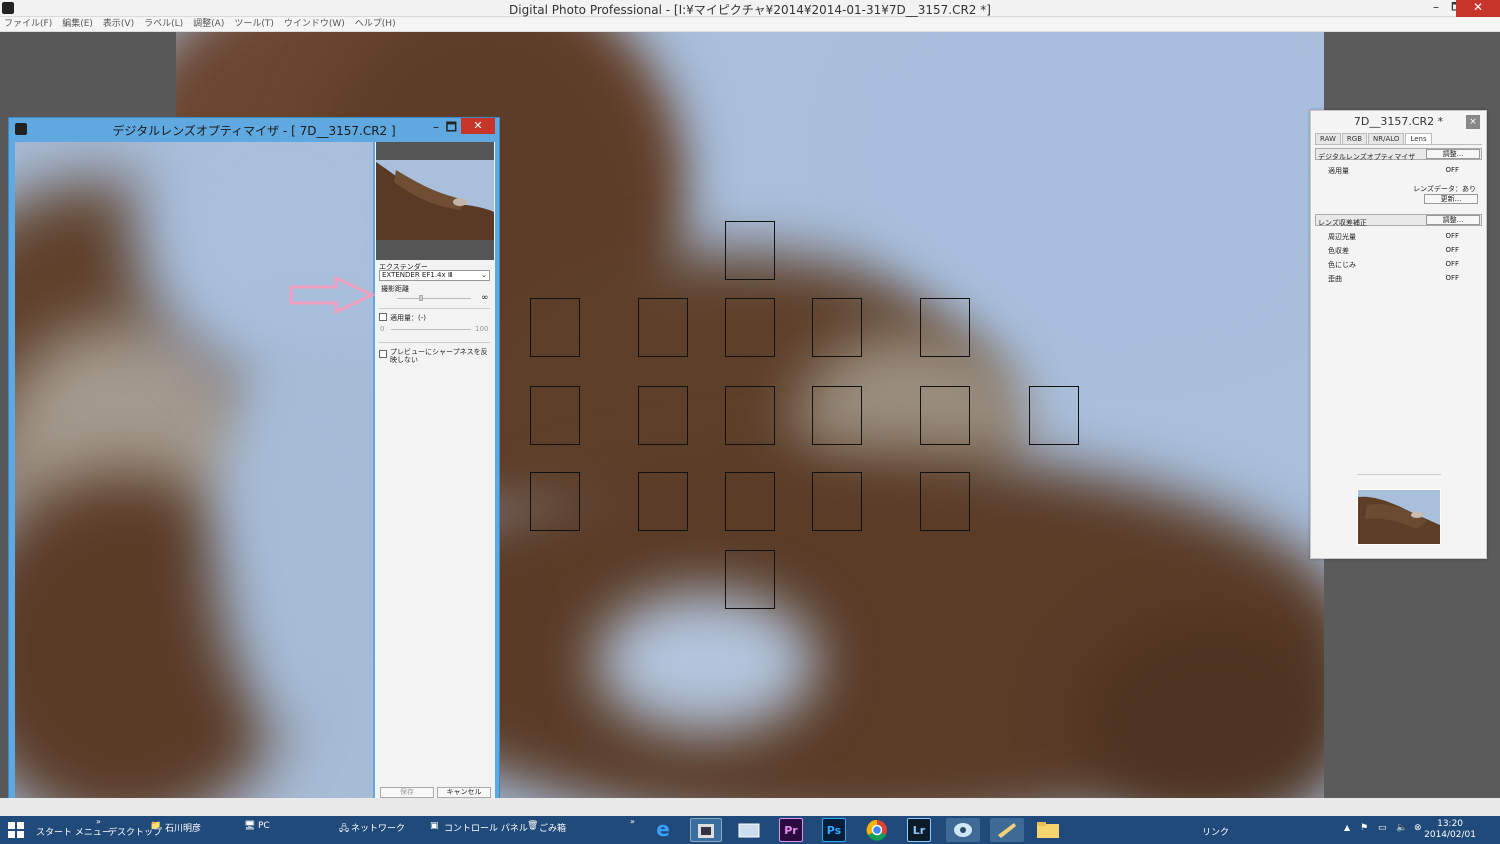 This screenshot has width=1500, height=844. What do you see at coordinates (1354, 138) in the screenshot?
I see `tab-rgb: RGB` at bounding box center [1354, 138].